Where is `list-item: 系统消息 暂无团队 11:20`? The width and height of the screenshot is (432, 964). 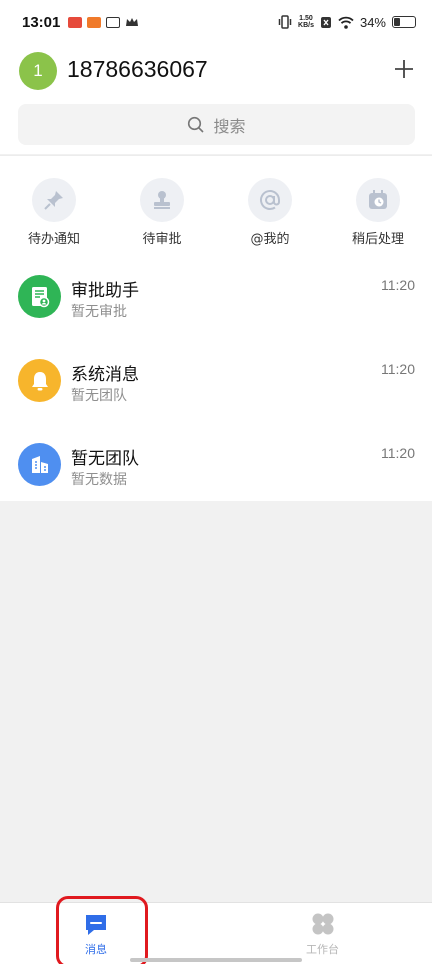
list-item: 系统消息 暂无团队 11:20 is located at coordinates (216, 375).